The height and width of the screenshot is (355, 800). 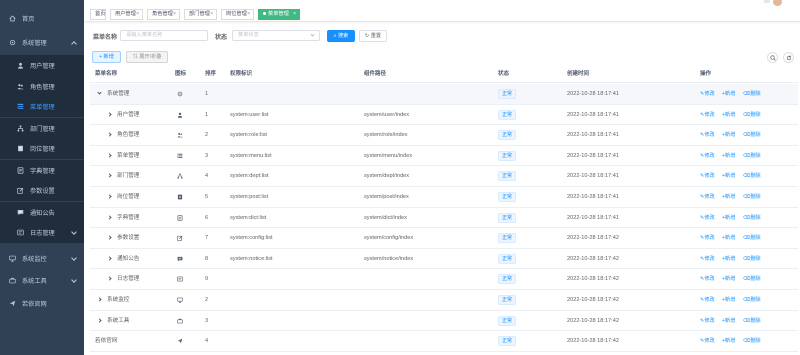 What do you see at coordinates (42, 280) in the screenshot?
I see `sidebar-item-tool: 系统工具` at bounding box center [42, 280].